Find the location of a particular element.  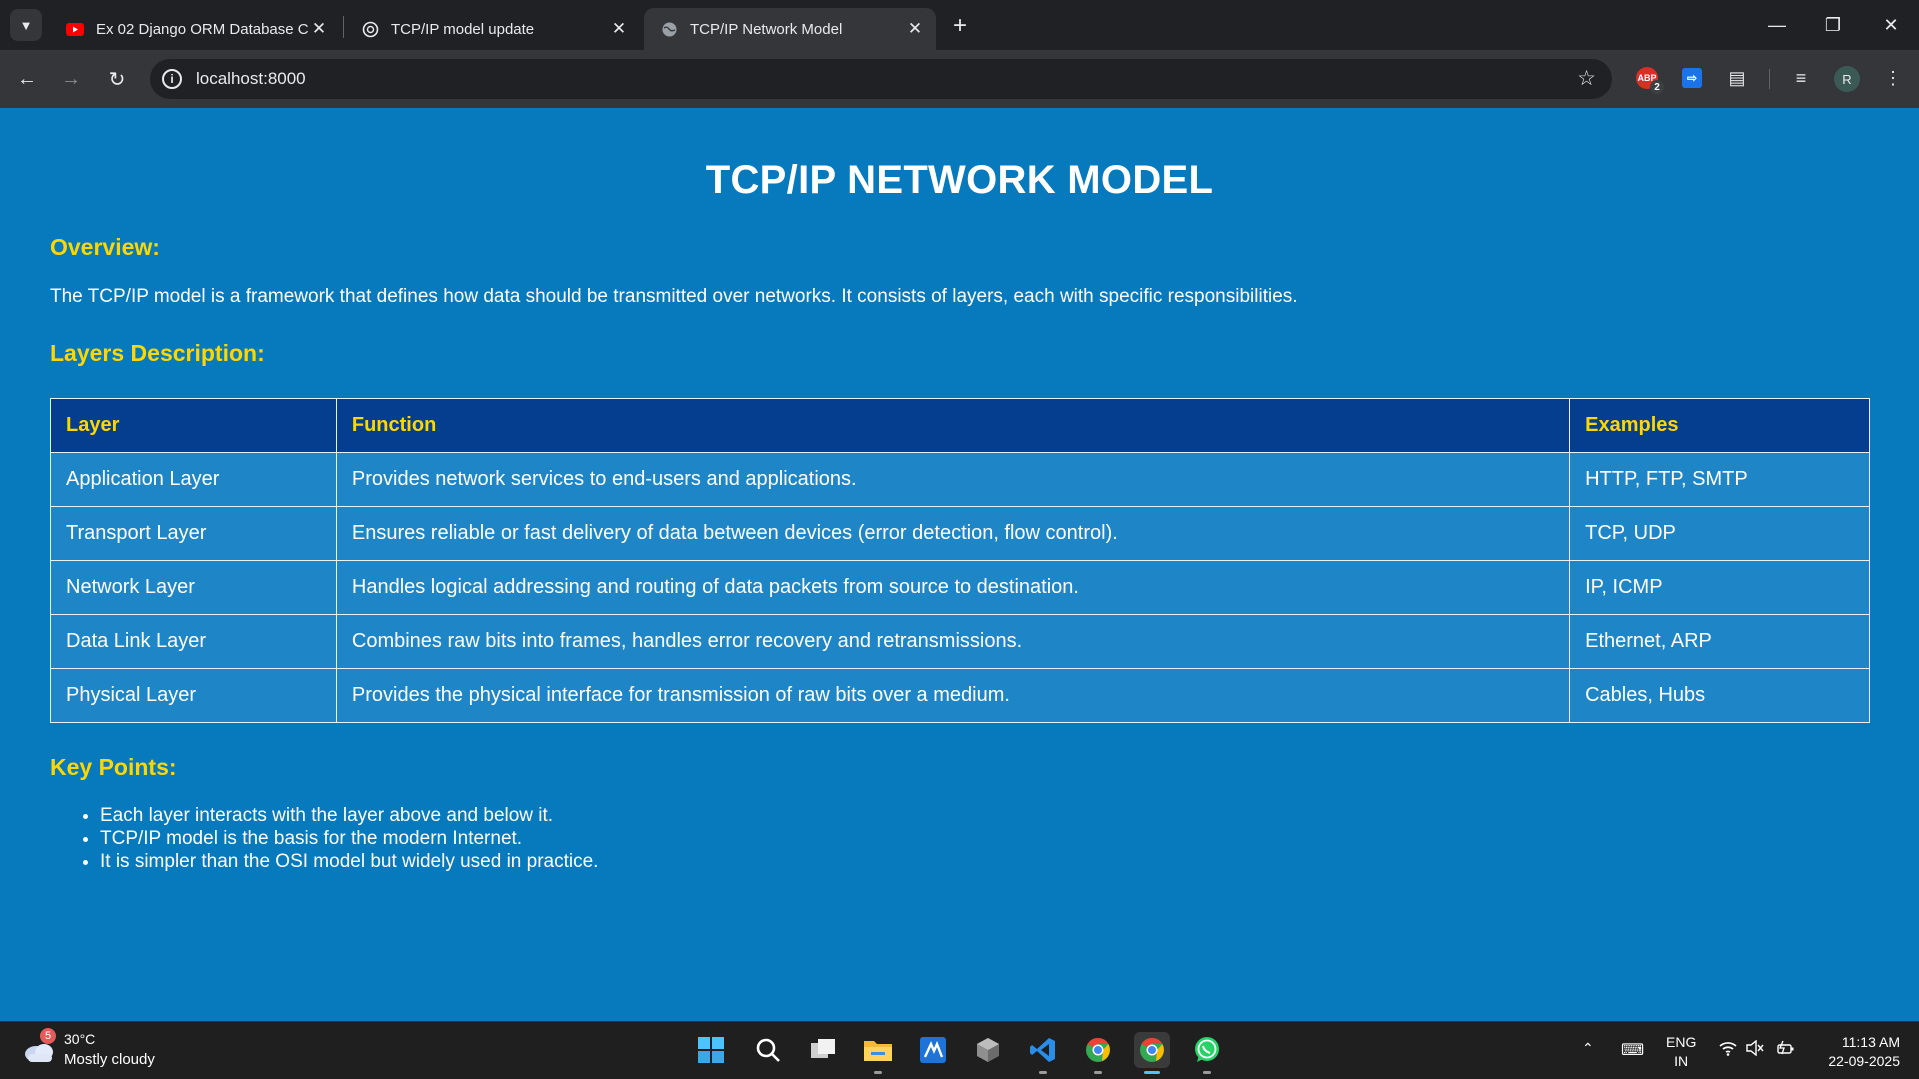

cube-icon is located at coordinates (988, 1050).